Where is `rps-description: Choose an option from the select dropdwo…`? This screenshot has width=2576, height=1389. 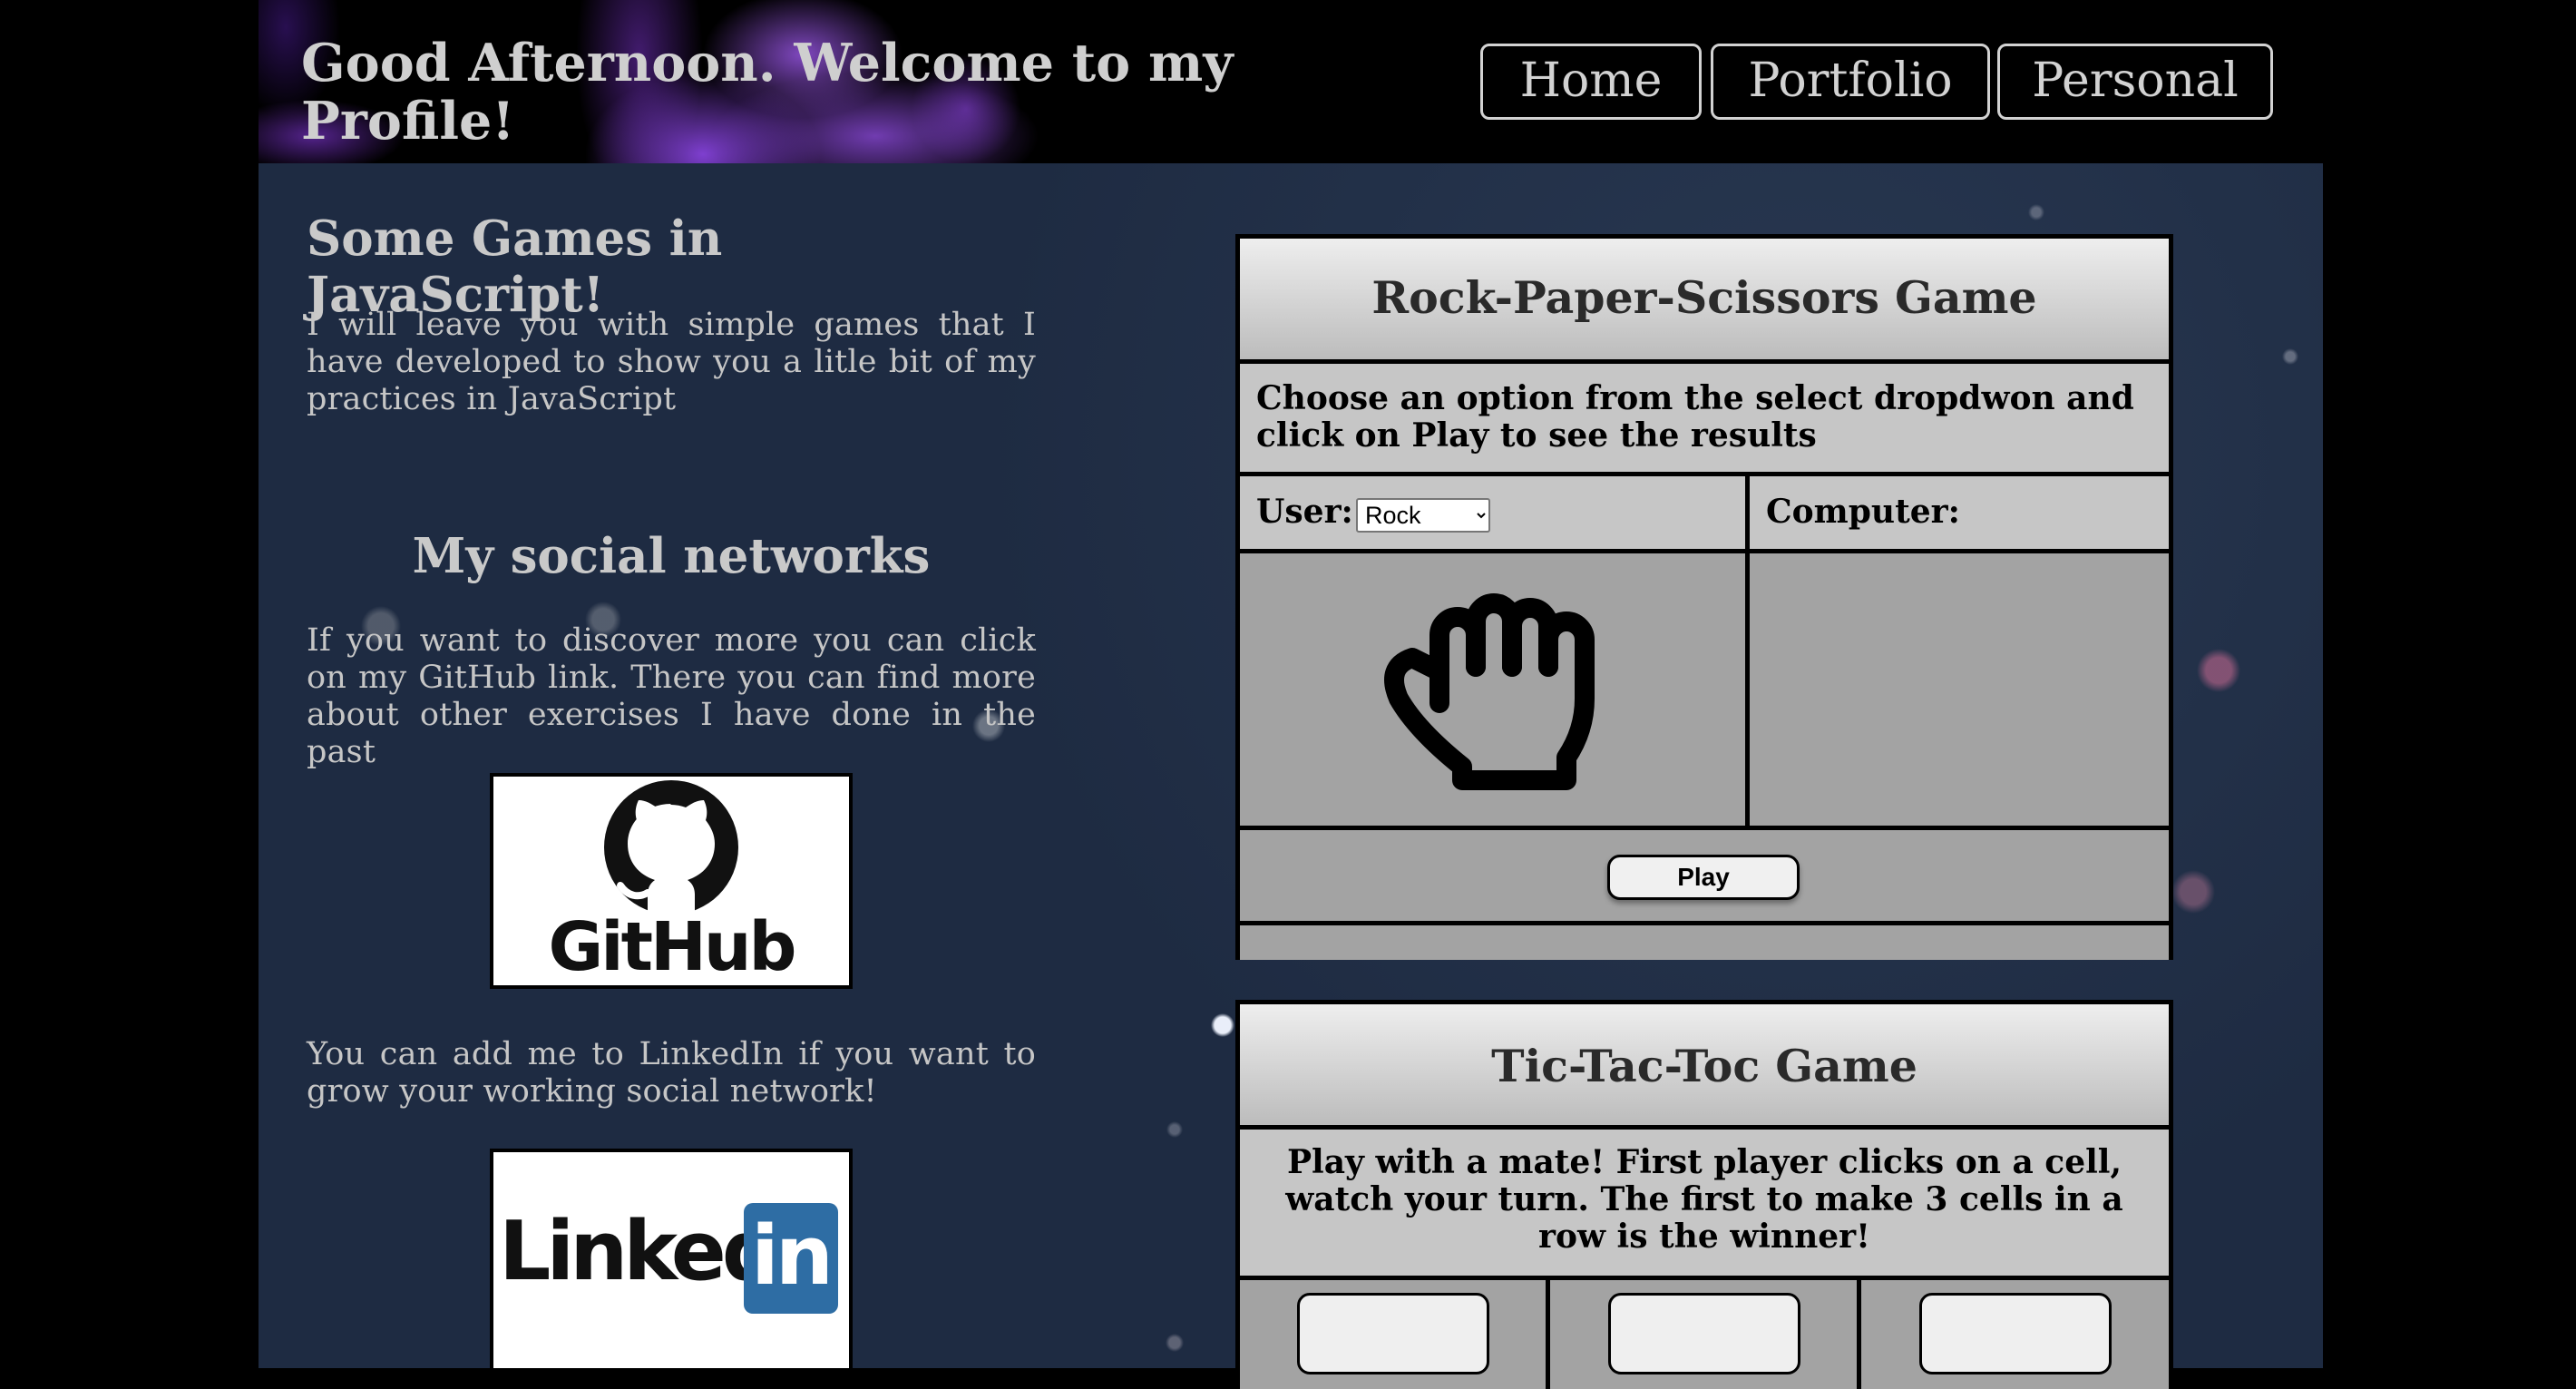 rps-description: Choose an option from the select dropdwo… is located at coordinates (1704, 420).